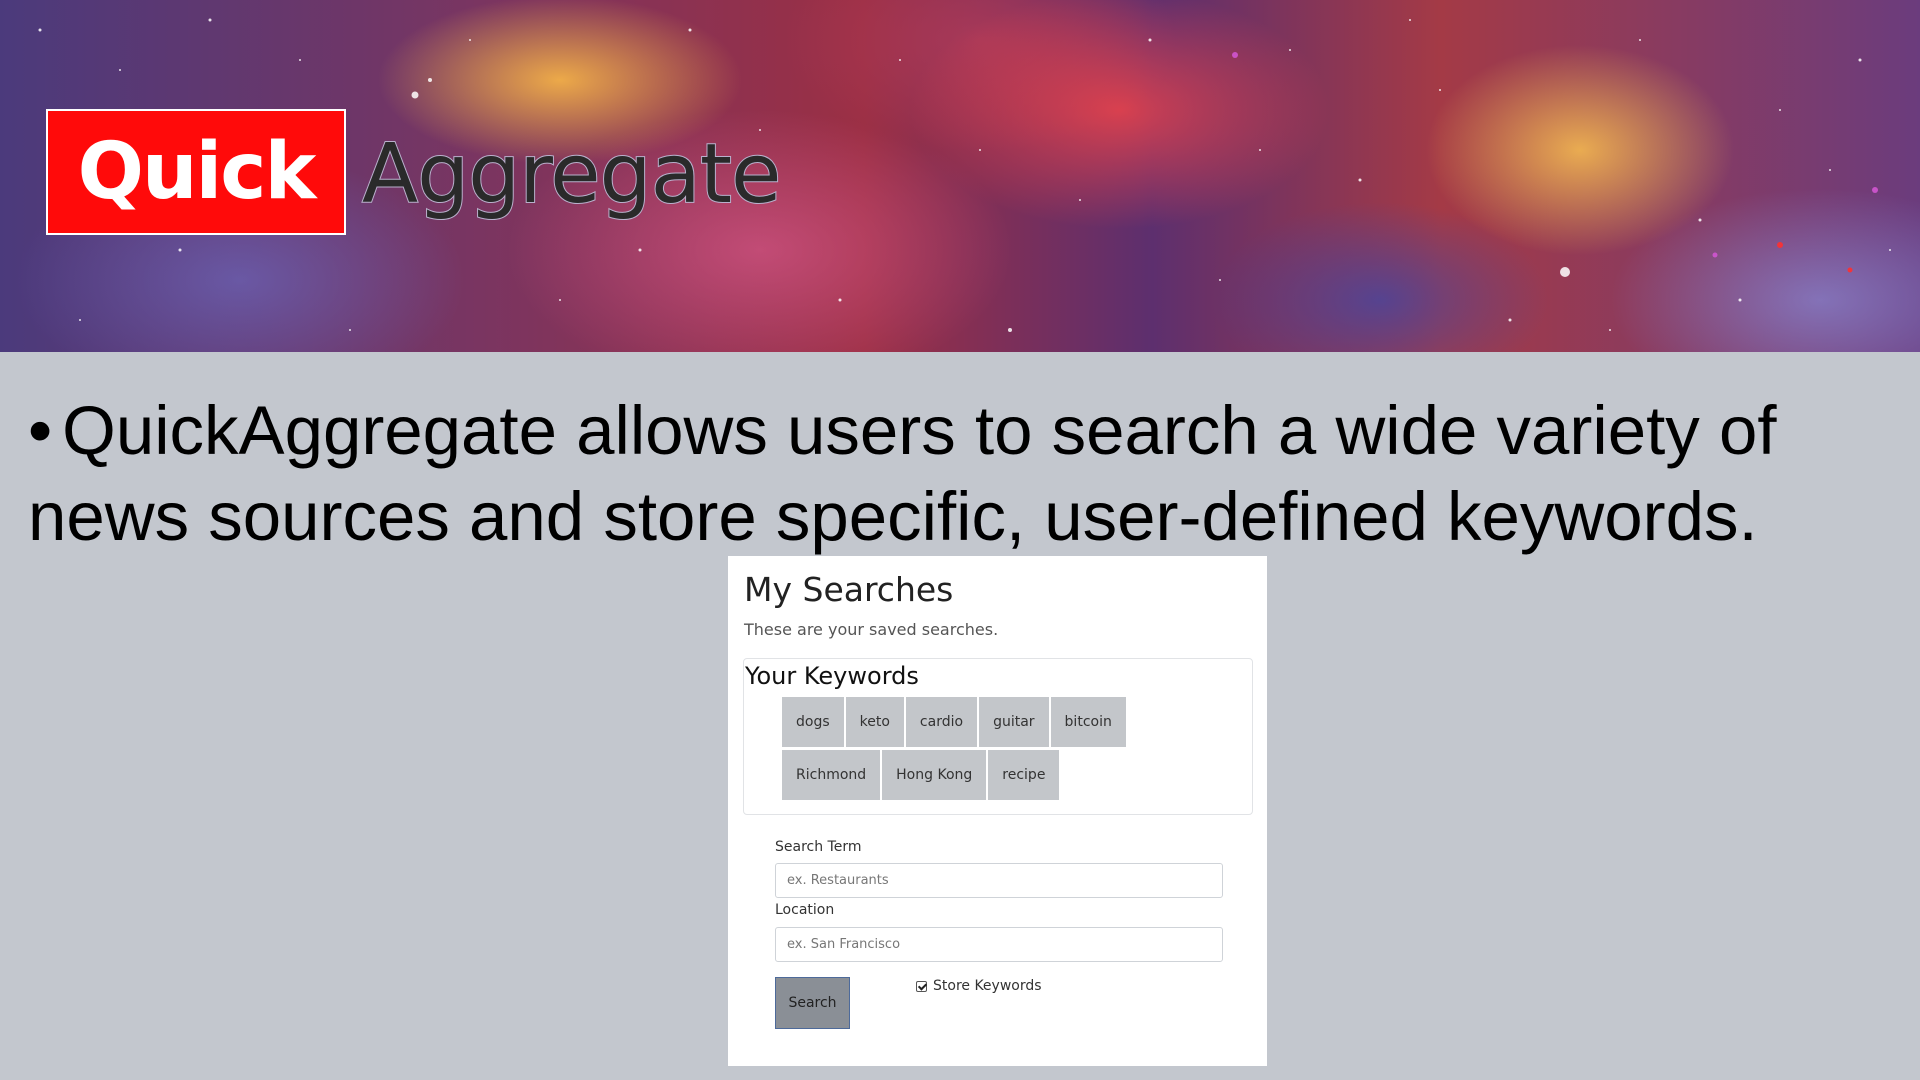 The height and width of the screenshot is (1080, 1920). I want to click on location-input, so click(999, 944).